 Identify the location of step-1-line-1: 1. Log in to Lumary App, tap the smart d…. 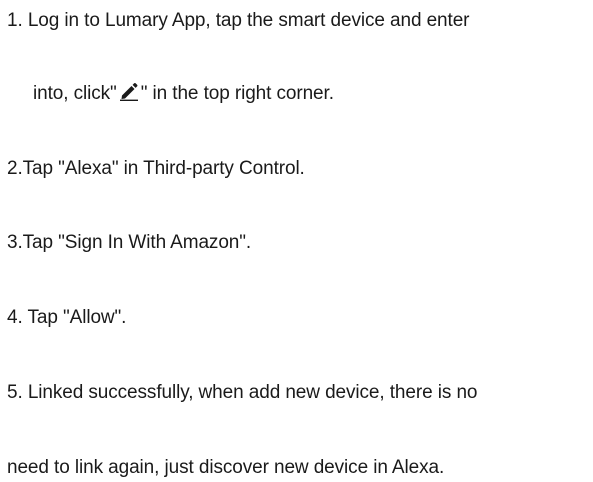
(238, 20).